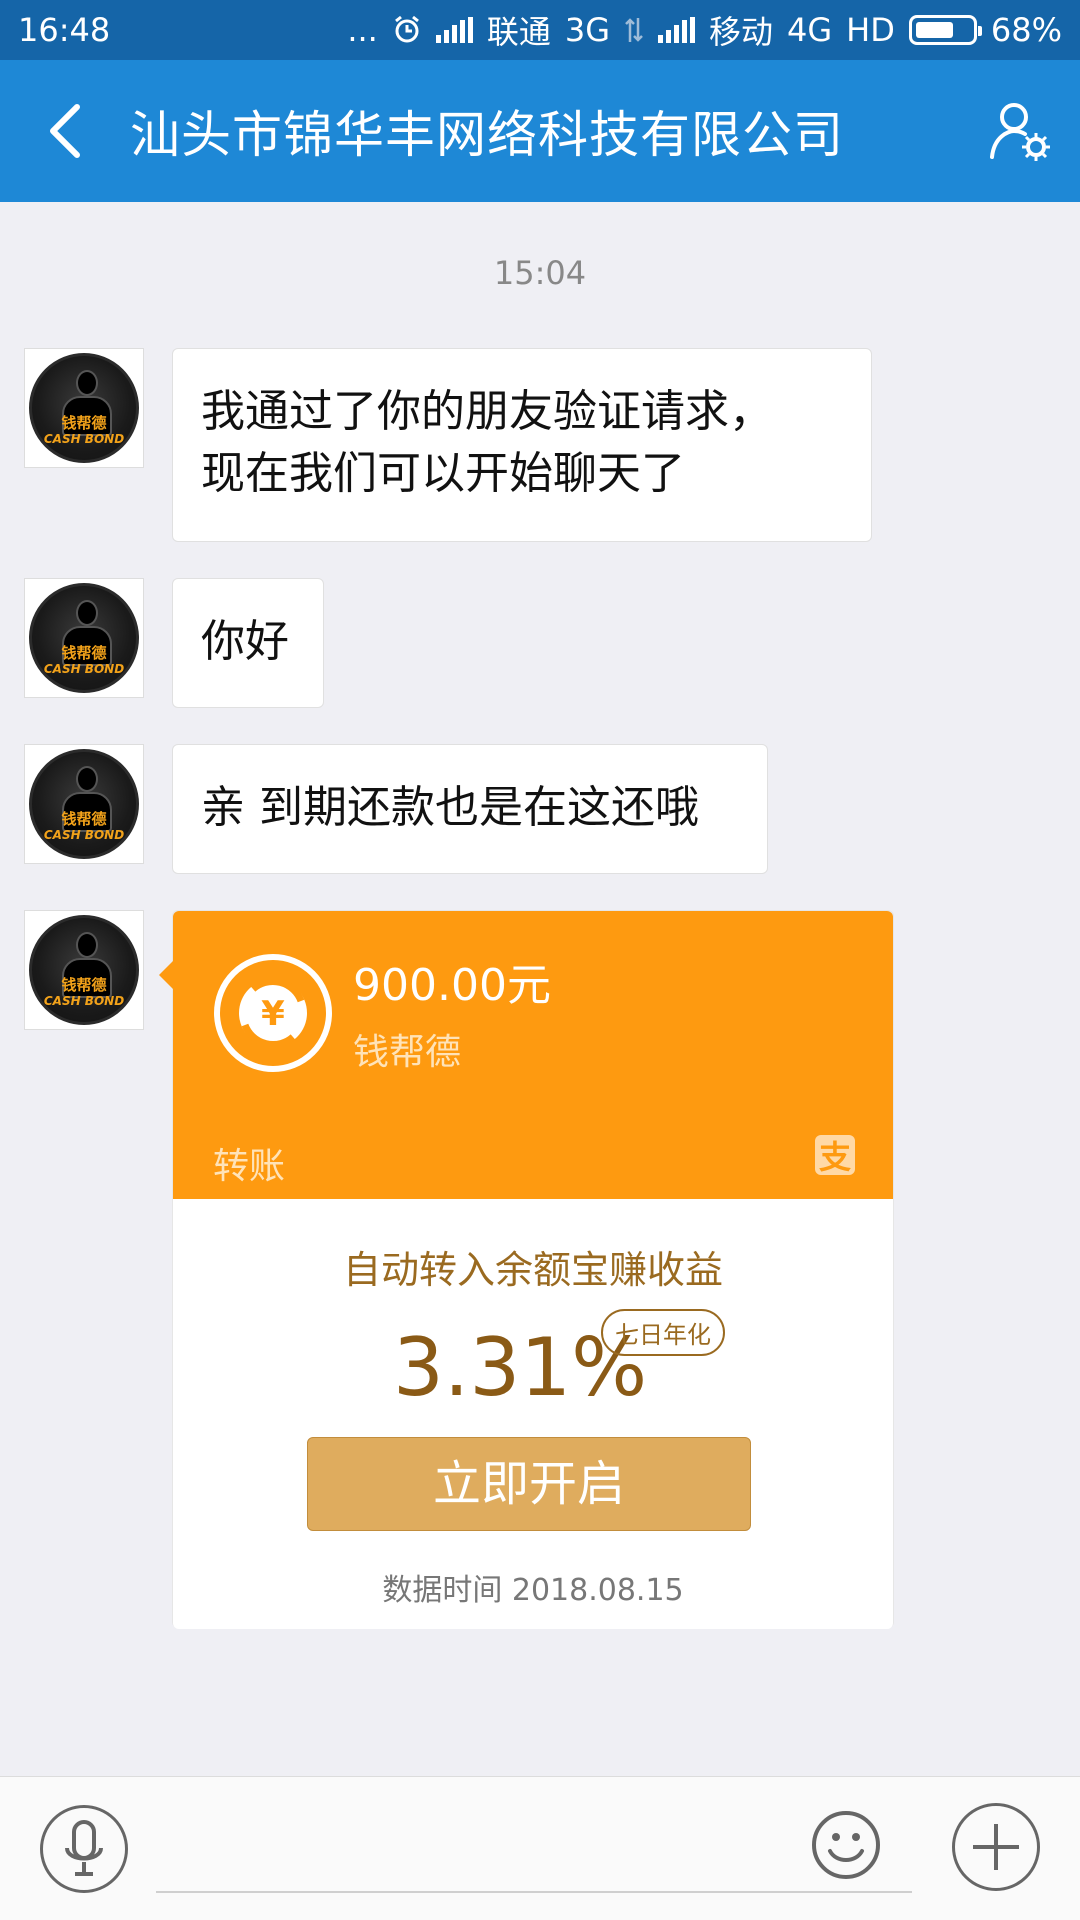 The image size is (1080, 1920). I want to click on page-title: 汕头市锦华丰网络科技有限公司, so click(487, 135).